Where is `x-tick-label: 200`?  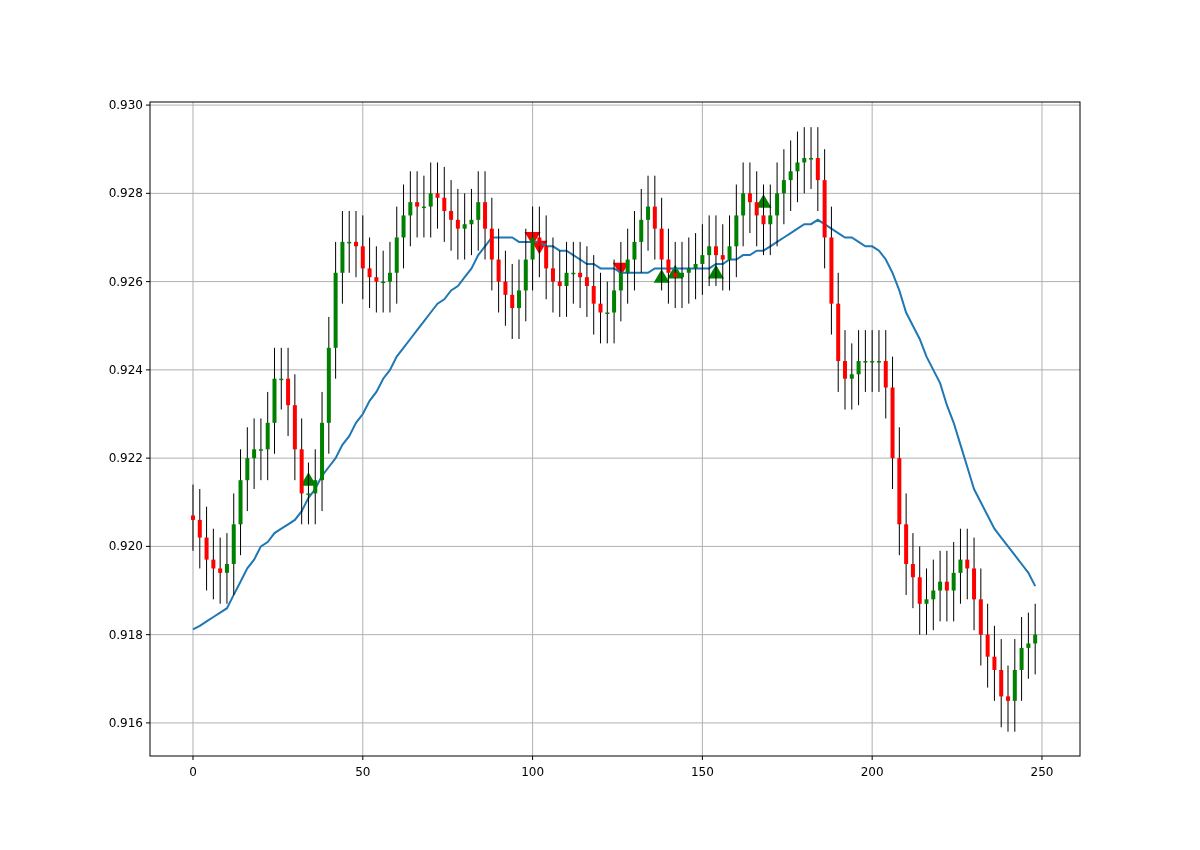
x-tick-label: 200 is located at coordinates (872, 772).